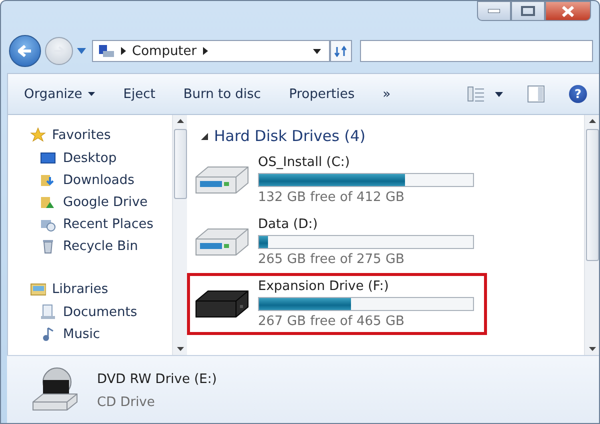  Describe the element at coordinates (211, 51) in the screenshot. I see `address-bar: Computer` at that location.